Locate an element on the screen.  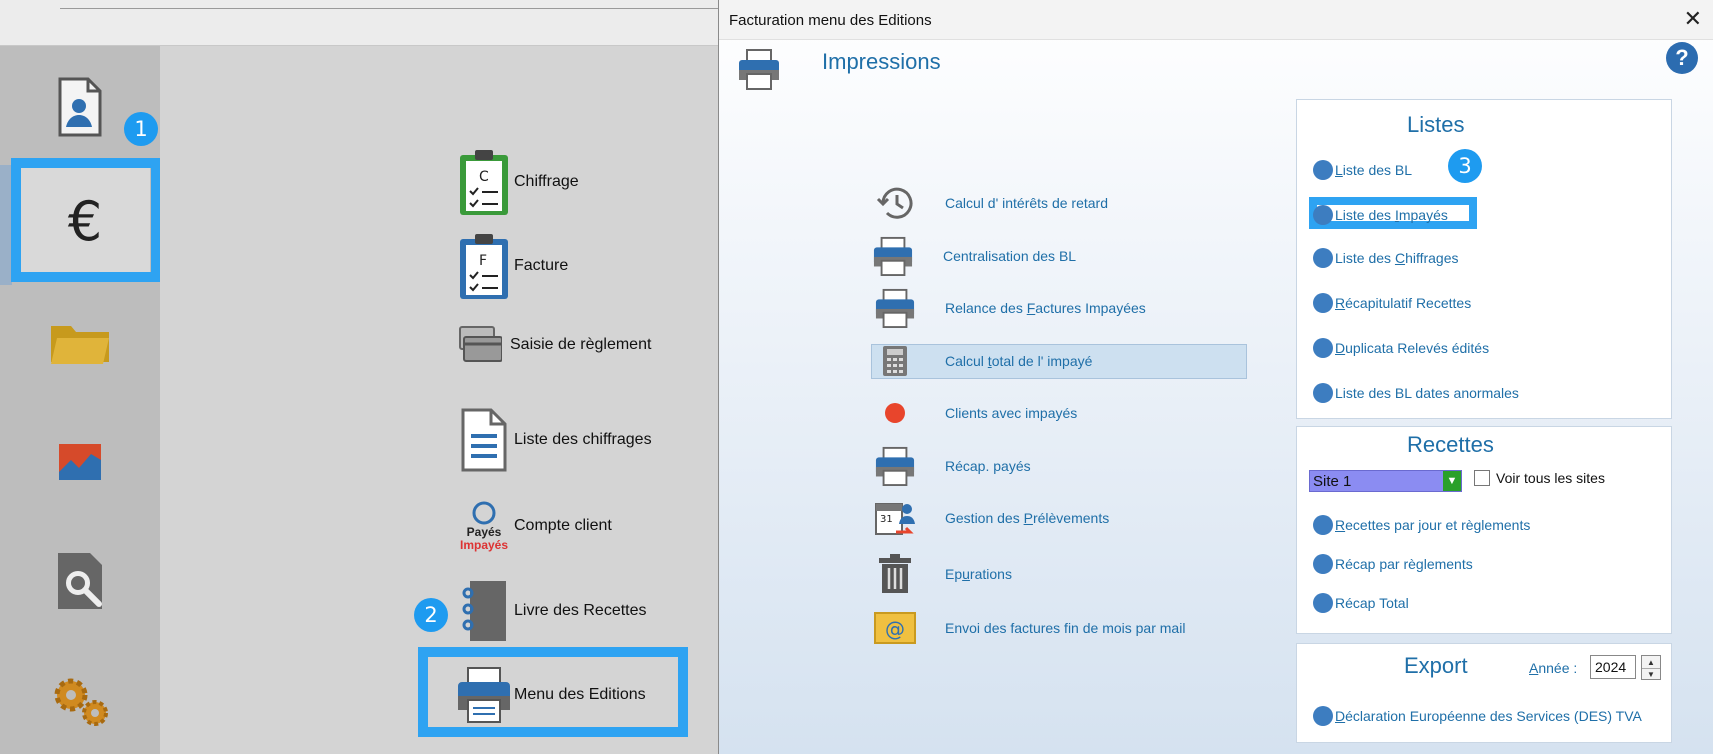
voir-tous-sites-checkbox is located at coordinates (1482, 478).